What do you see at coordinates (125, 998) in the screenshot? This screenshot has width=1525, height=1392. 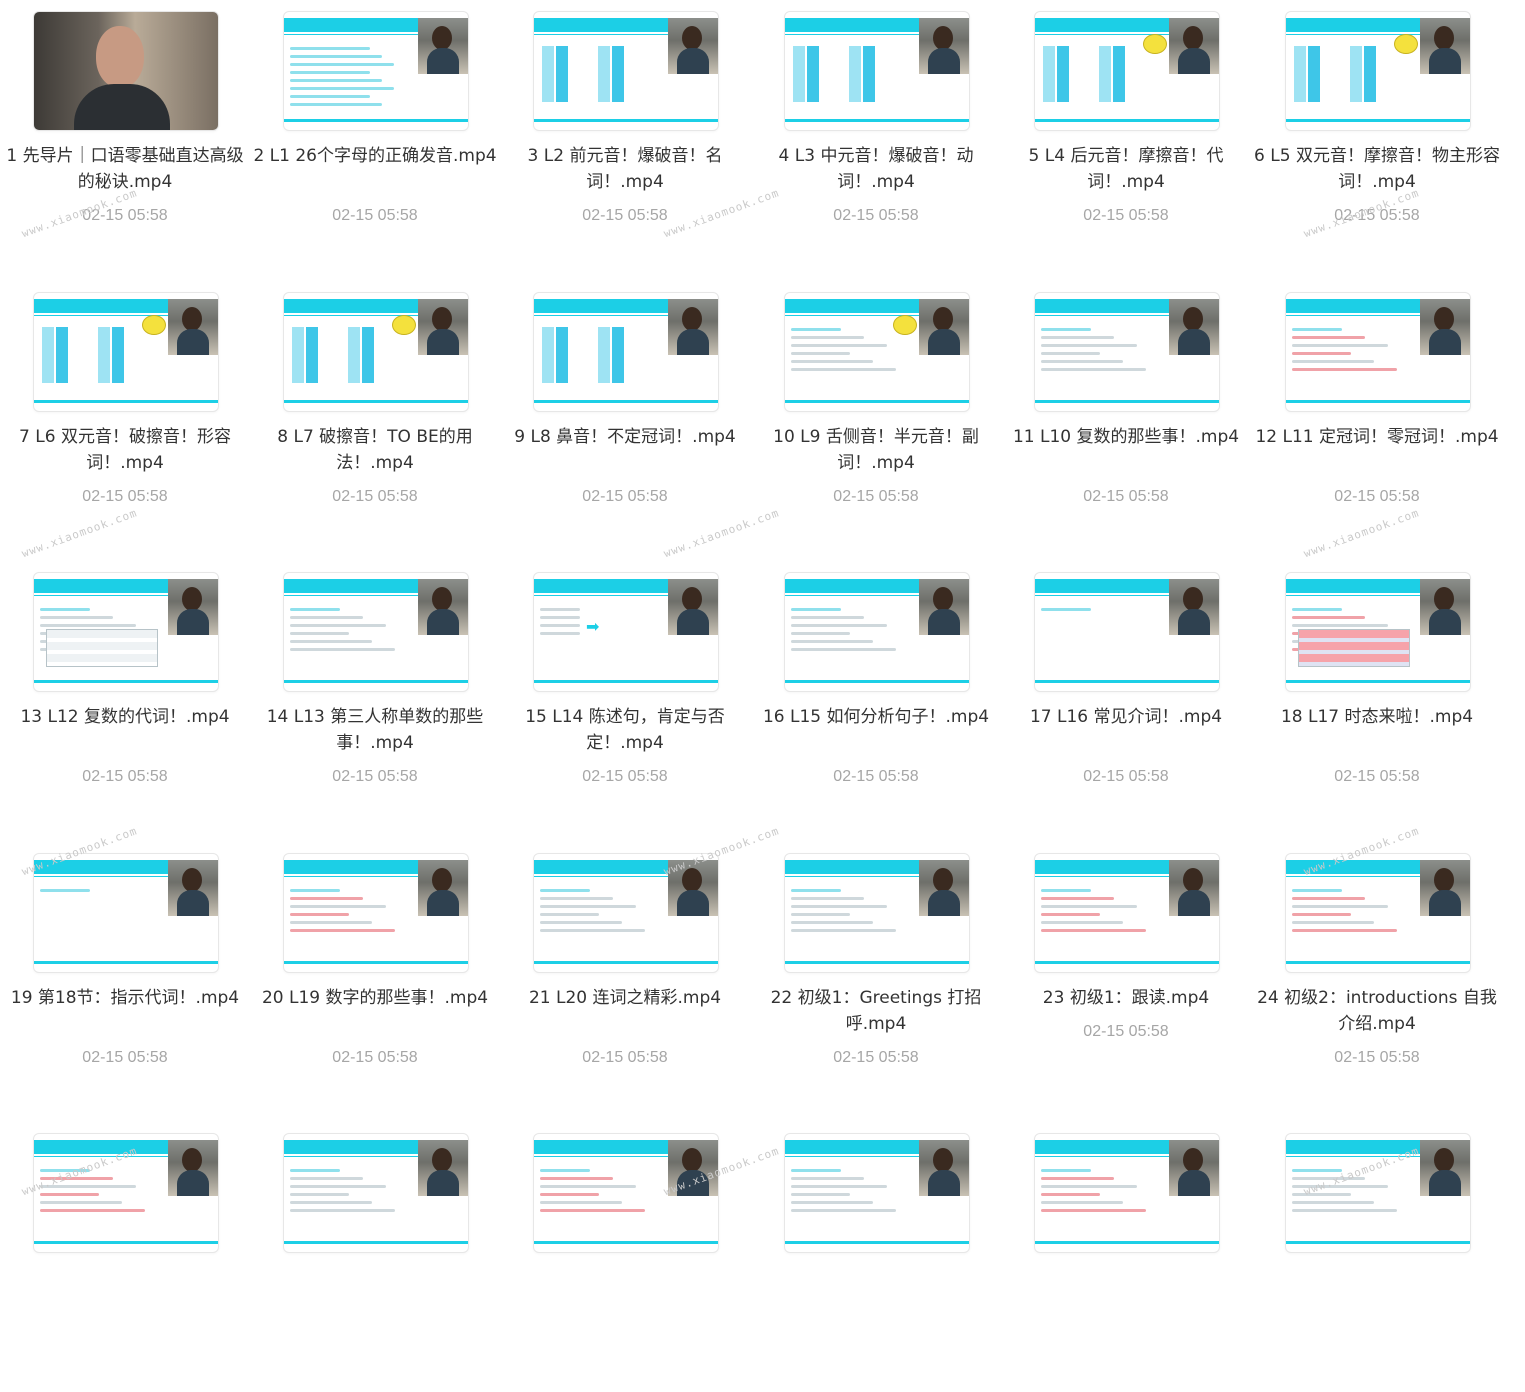 I see `file-name: 19 第18节：指示代词！.mp4` at bounding box center [125, 998].